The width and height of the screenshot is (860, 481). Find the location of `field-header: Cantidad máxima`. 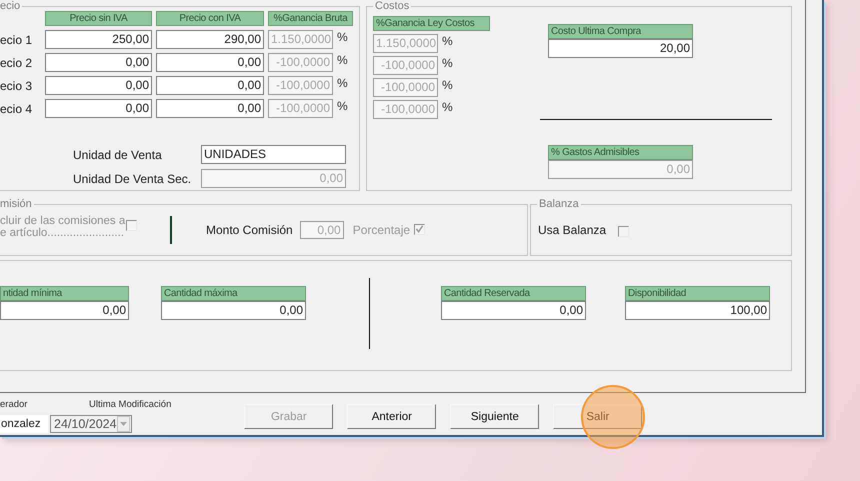

field-header: Cantidad máxima is located at coordinates (233, 293).